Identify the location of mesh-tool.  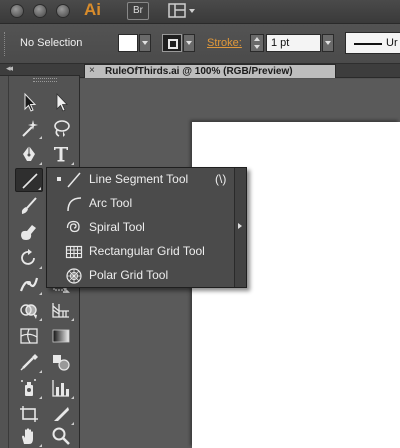
(29, 336).